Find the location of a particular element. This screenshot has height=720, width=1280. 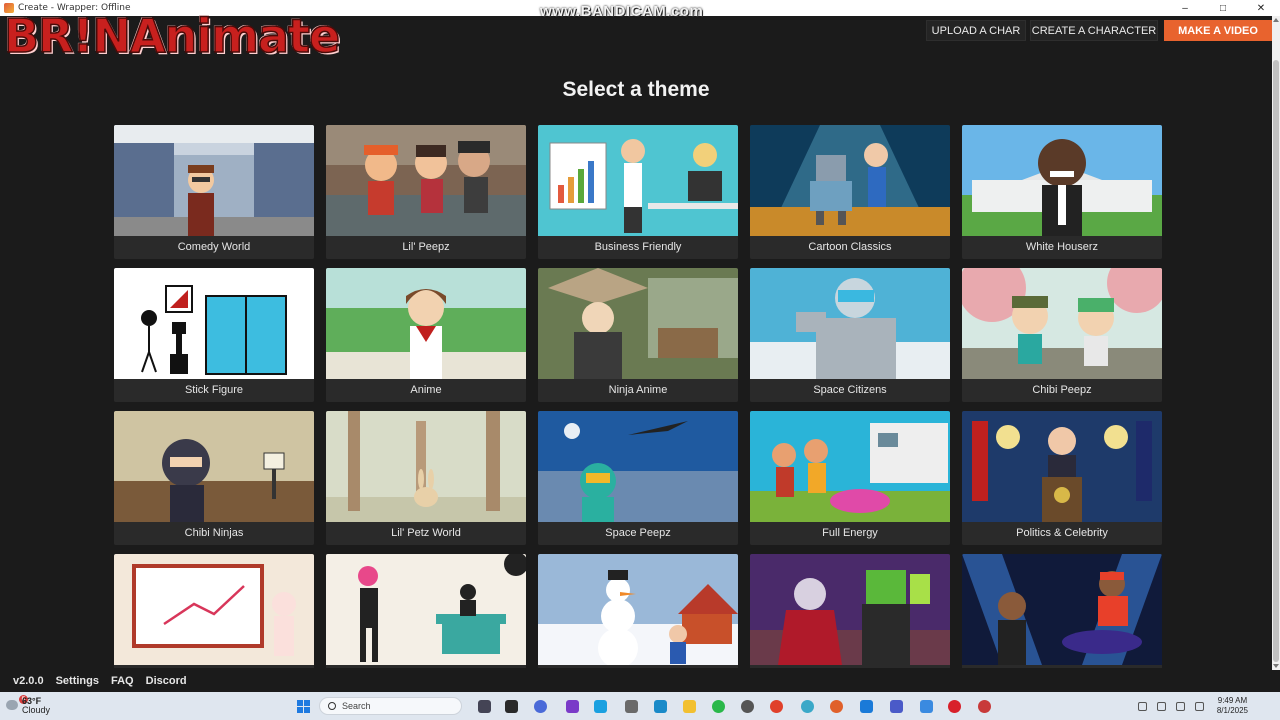

maximize-button: □ is located at coordinates (1223, 8).